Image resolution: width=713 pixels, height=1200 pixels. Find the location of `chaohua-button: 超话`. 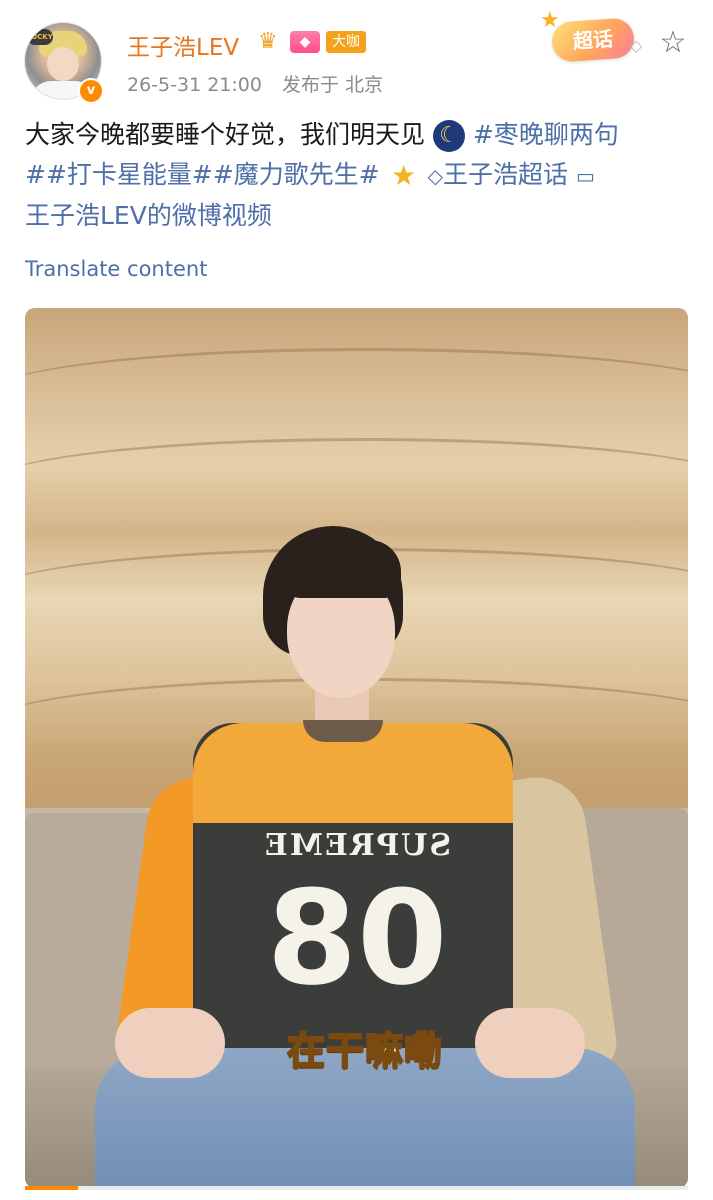

chaohua-button: 超话 is located at coordinates (593, 40).